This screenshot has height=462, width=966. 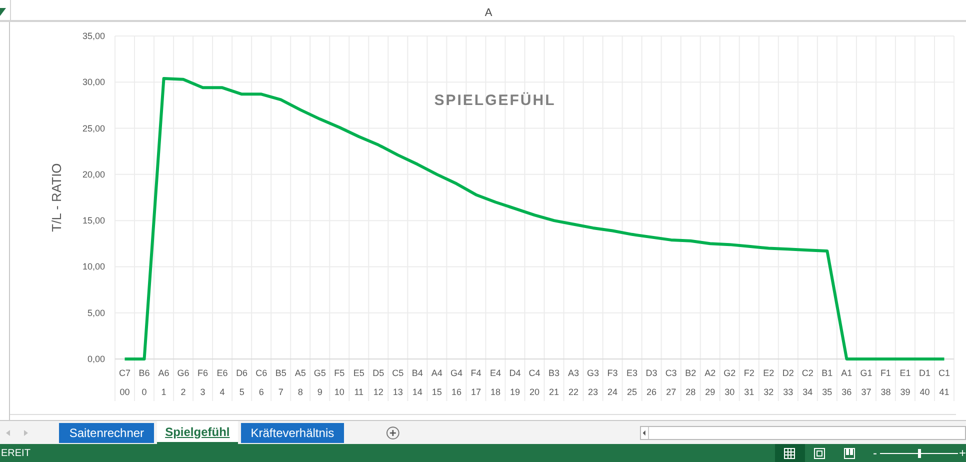 I want to click on x-category-label: 19, so click(x=515, y=392).